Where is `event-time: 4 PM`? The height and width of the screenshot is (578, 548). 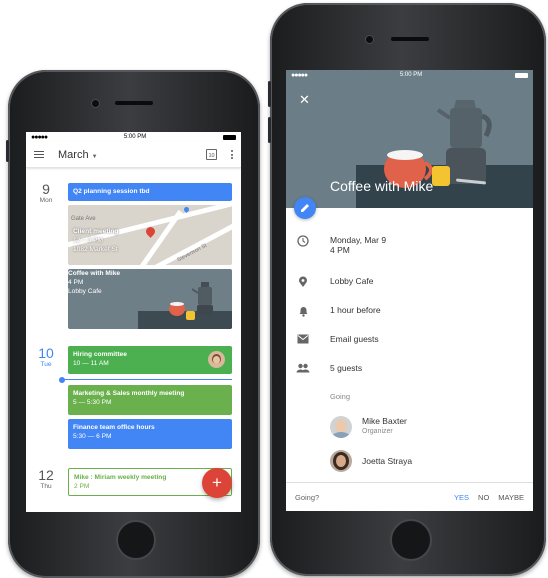
event-time: 4 PM is located at coordinates (340, 250).